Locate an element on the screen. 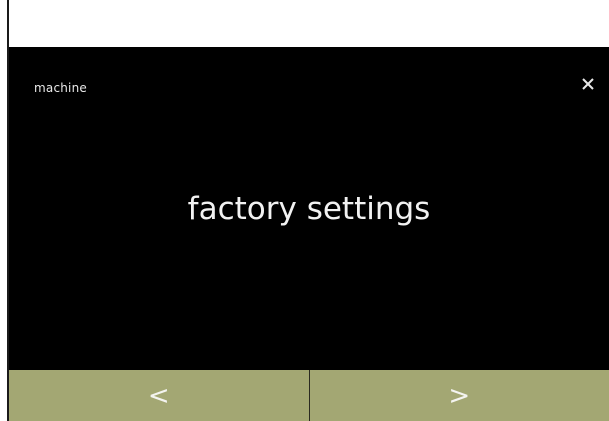  chevron-left-icon: < is located at coordinates (158, 395).